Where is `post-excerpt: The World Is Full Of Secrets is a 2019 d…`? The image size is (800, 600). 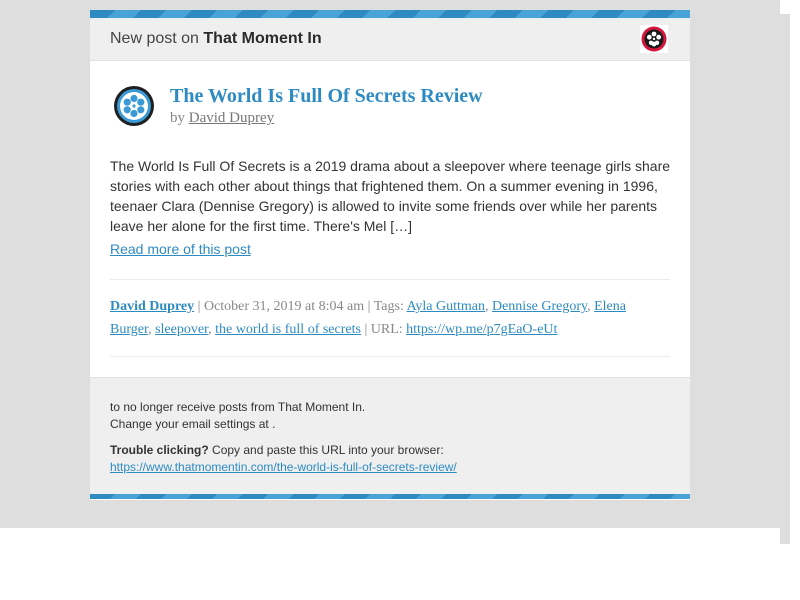
post-excerpt: The World Is Full Of Secrets is a 2019 d… is located at coordinates (390, 196).